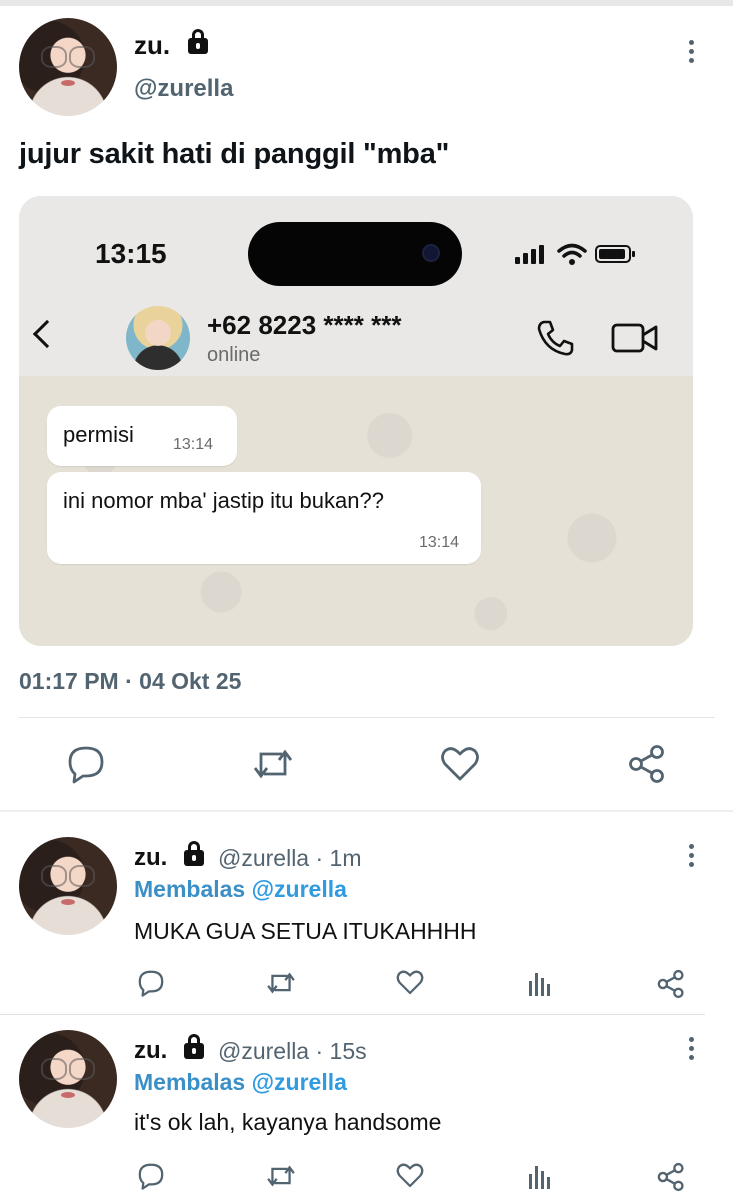  I want to click on top-edge, so click(366, 3).